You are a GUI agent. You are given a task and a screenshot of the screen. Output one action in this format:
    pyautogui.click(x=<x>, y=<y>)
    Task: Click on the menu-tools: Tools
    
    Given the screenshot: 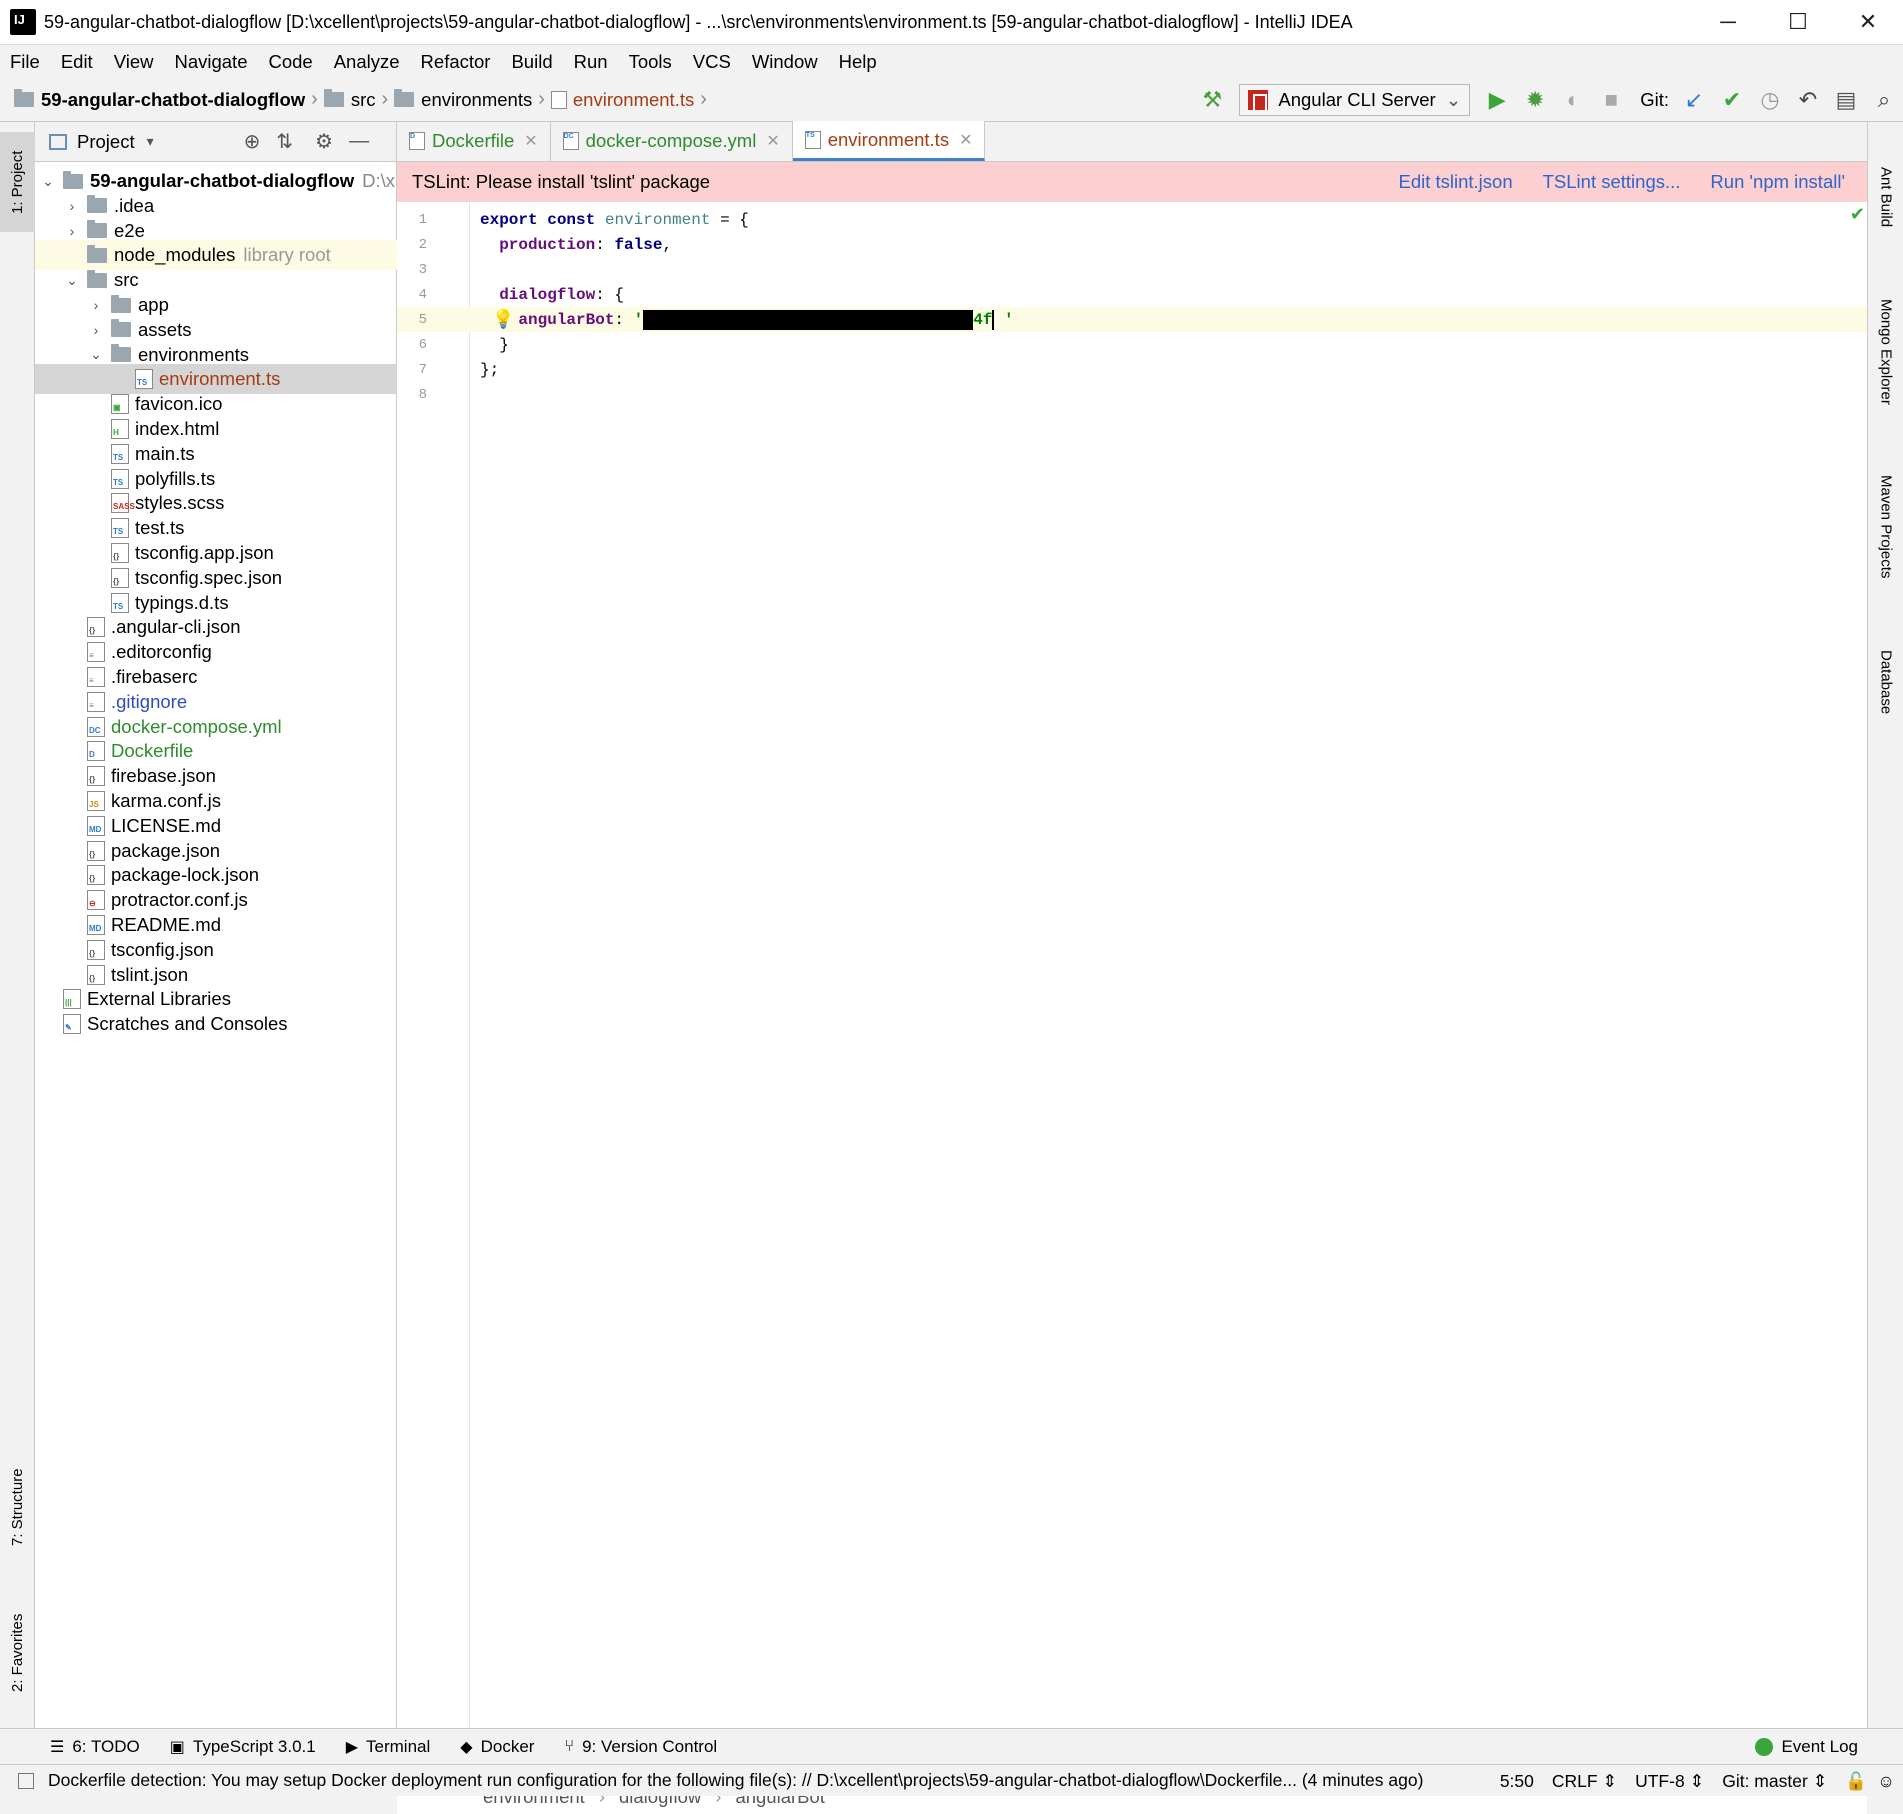 What is the action you would take?
    pyautogui.click(x=650, y=62)
    